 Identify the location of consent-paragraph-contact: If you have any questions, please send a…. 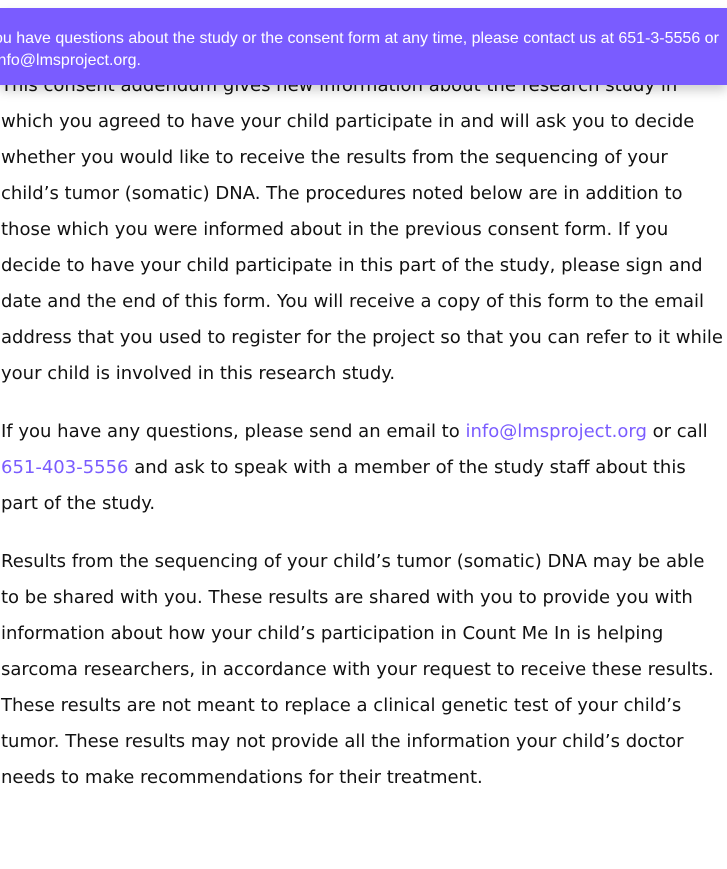
(363, 468).